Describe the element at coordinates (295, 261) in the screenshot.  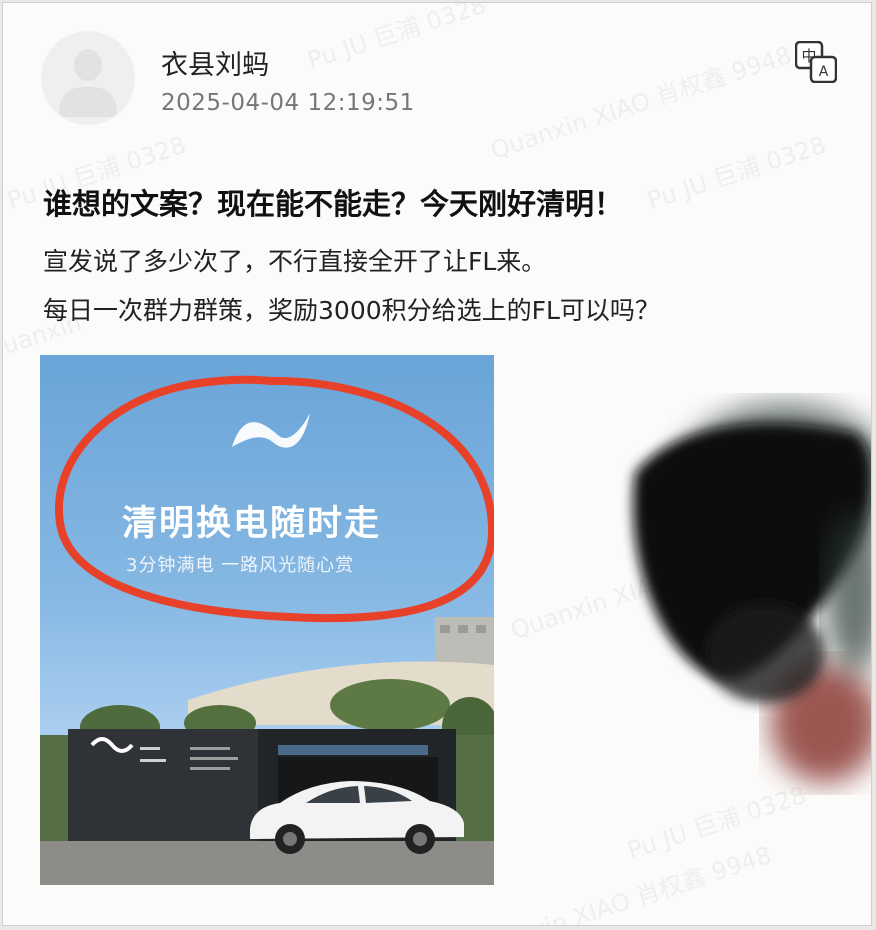
I see `post-body-line: 宣发说了多少次了，不行直接全开了让FL来。` at that location.